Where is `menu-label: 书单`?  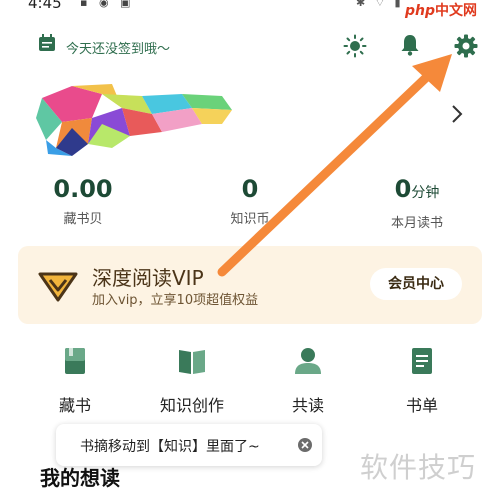
menu-label: 书单 is located at coordinates (421, 405).